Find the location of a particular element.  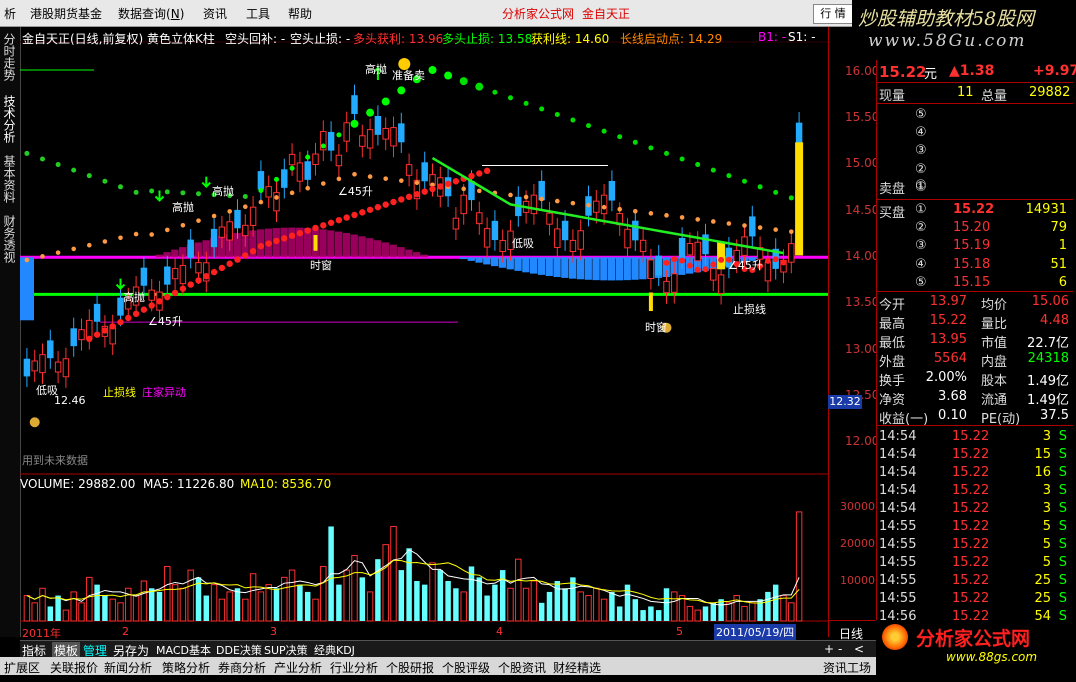

menu-item-help: 帮助 is located at coordinates (300, 13).